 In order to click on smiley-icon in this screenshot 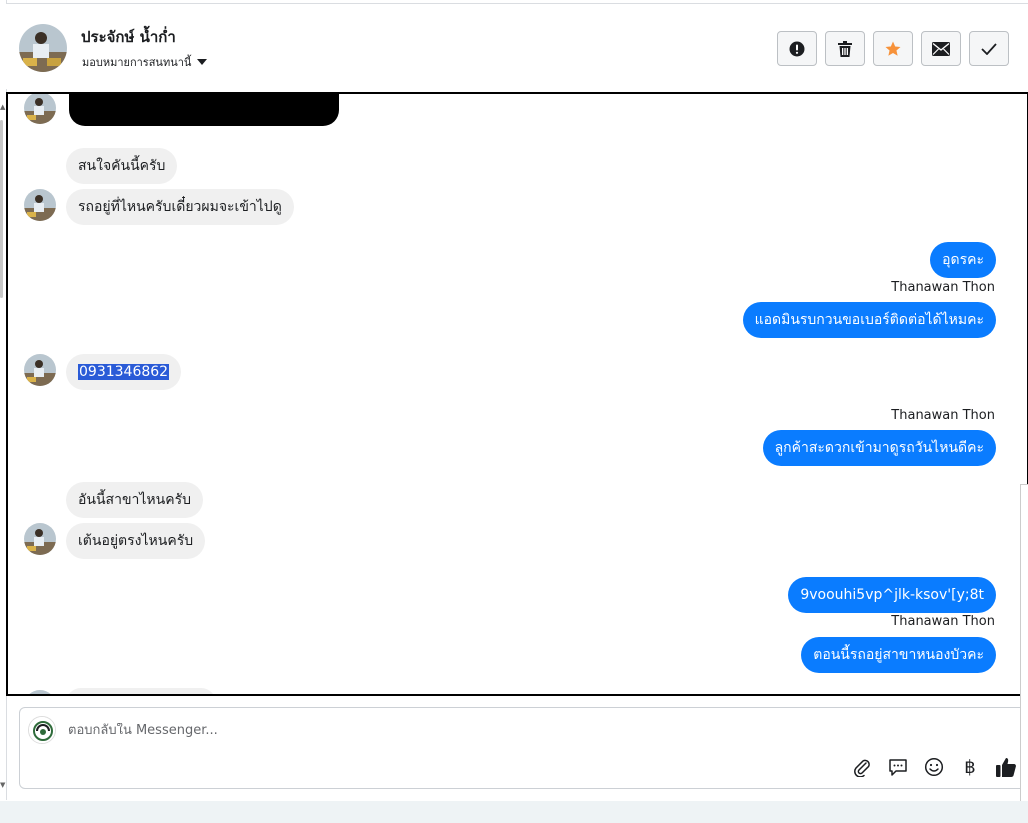, I will do `click(934, 767)`.